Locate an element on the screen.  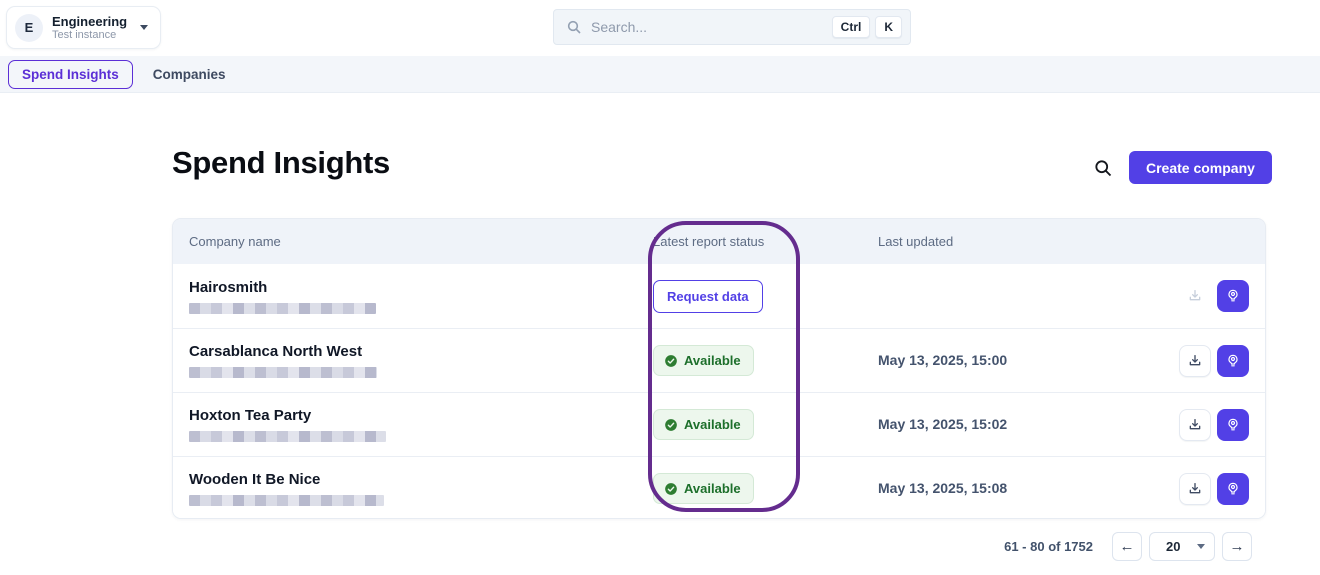
last-updated: May 13, 2025, 15:00 is located at coordinates (943, 359).